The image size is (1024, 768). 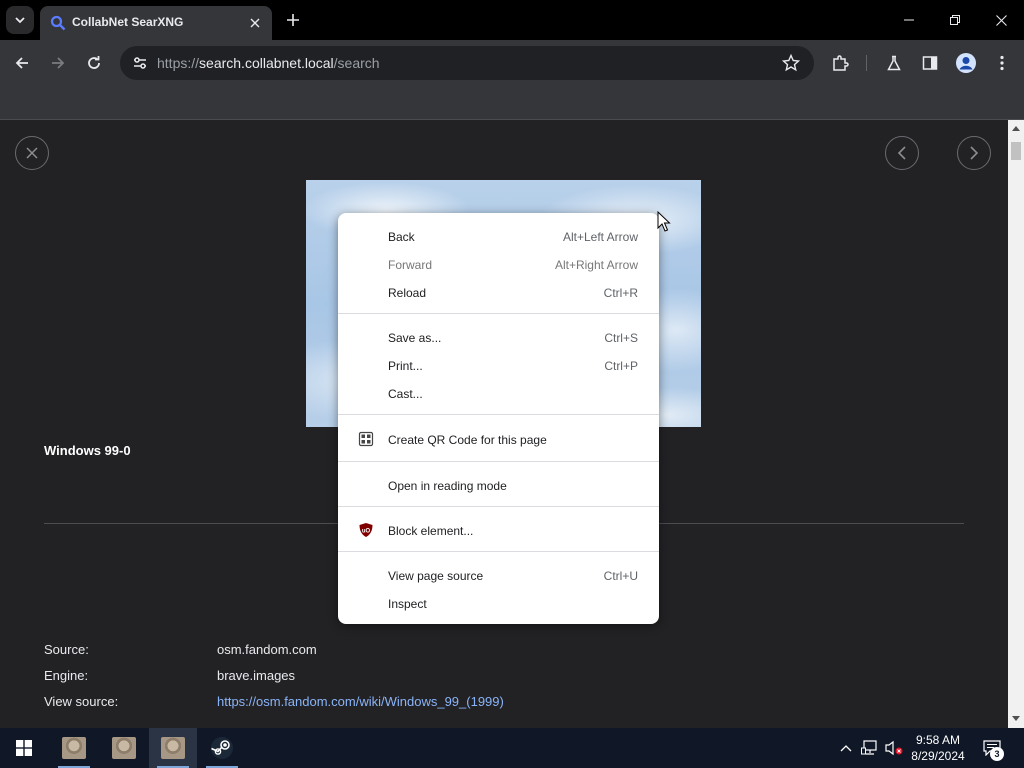 I want to click on previous-image-button, so click(x=902, y=153).